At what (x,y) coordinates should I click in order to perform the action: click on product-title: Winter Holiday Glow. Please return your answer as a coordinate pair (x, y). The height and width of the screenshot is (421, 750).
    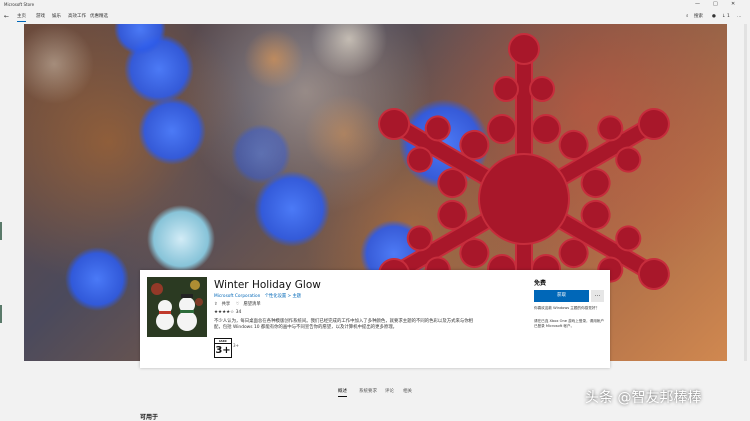
    Looking at the image, I should click on (267, 285).